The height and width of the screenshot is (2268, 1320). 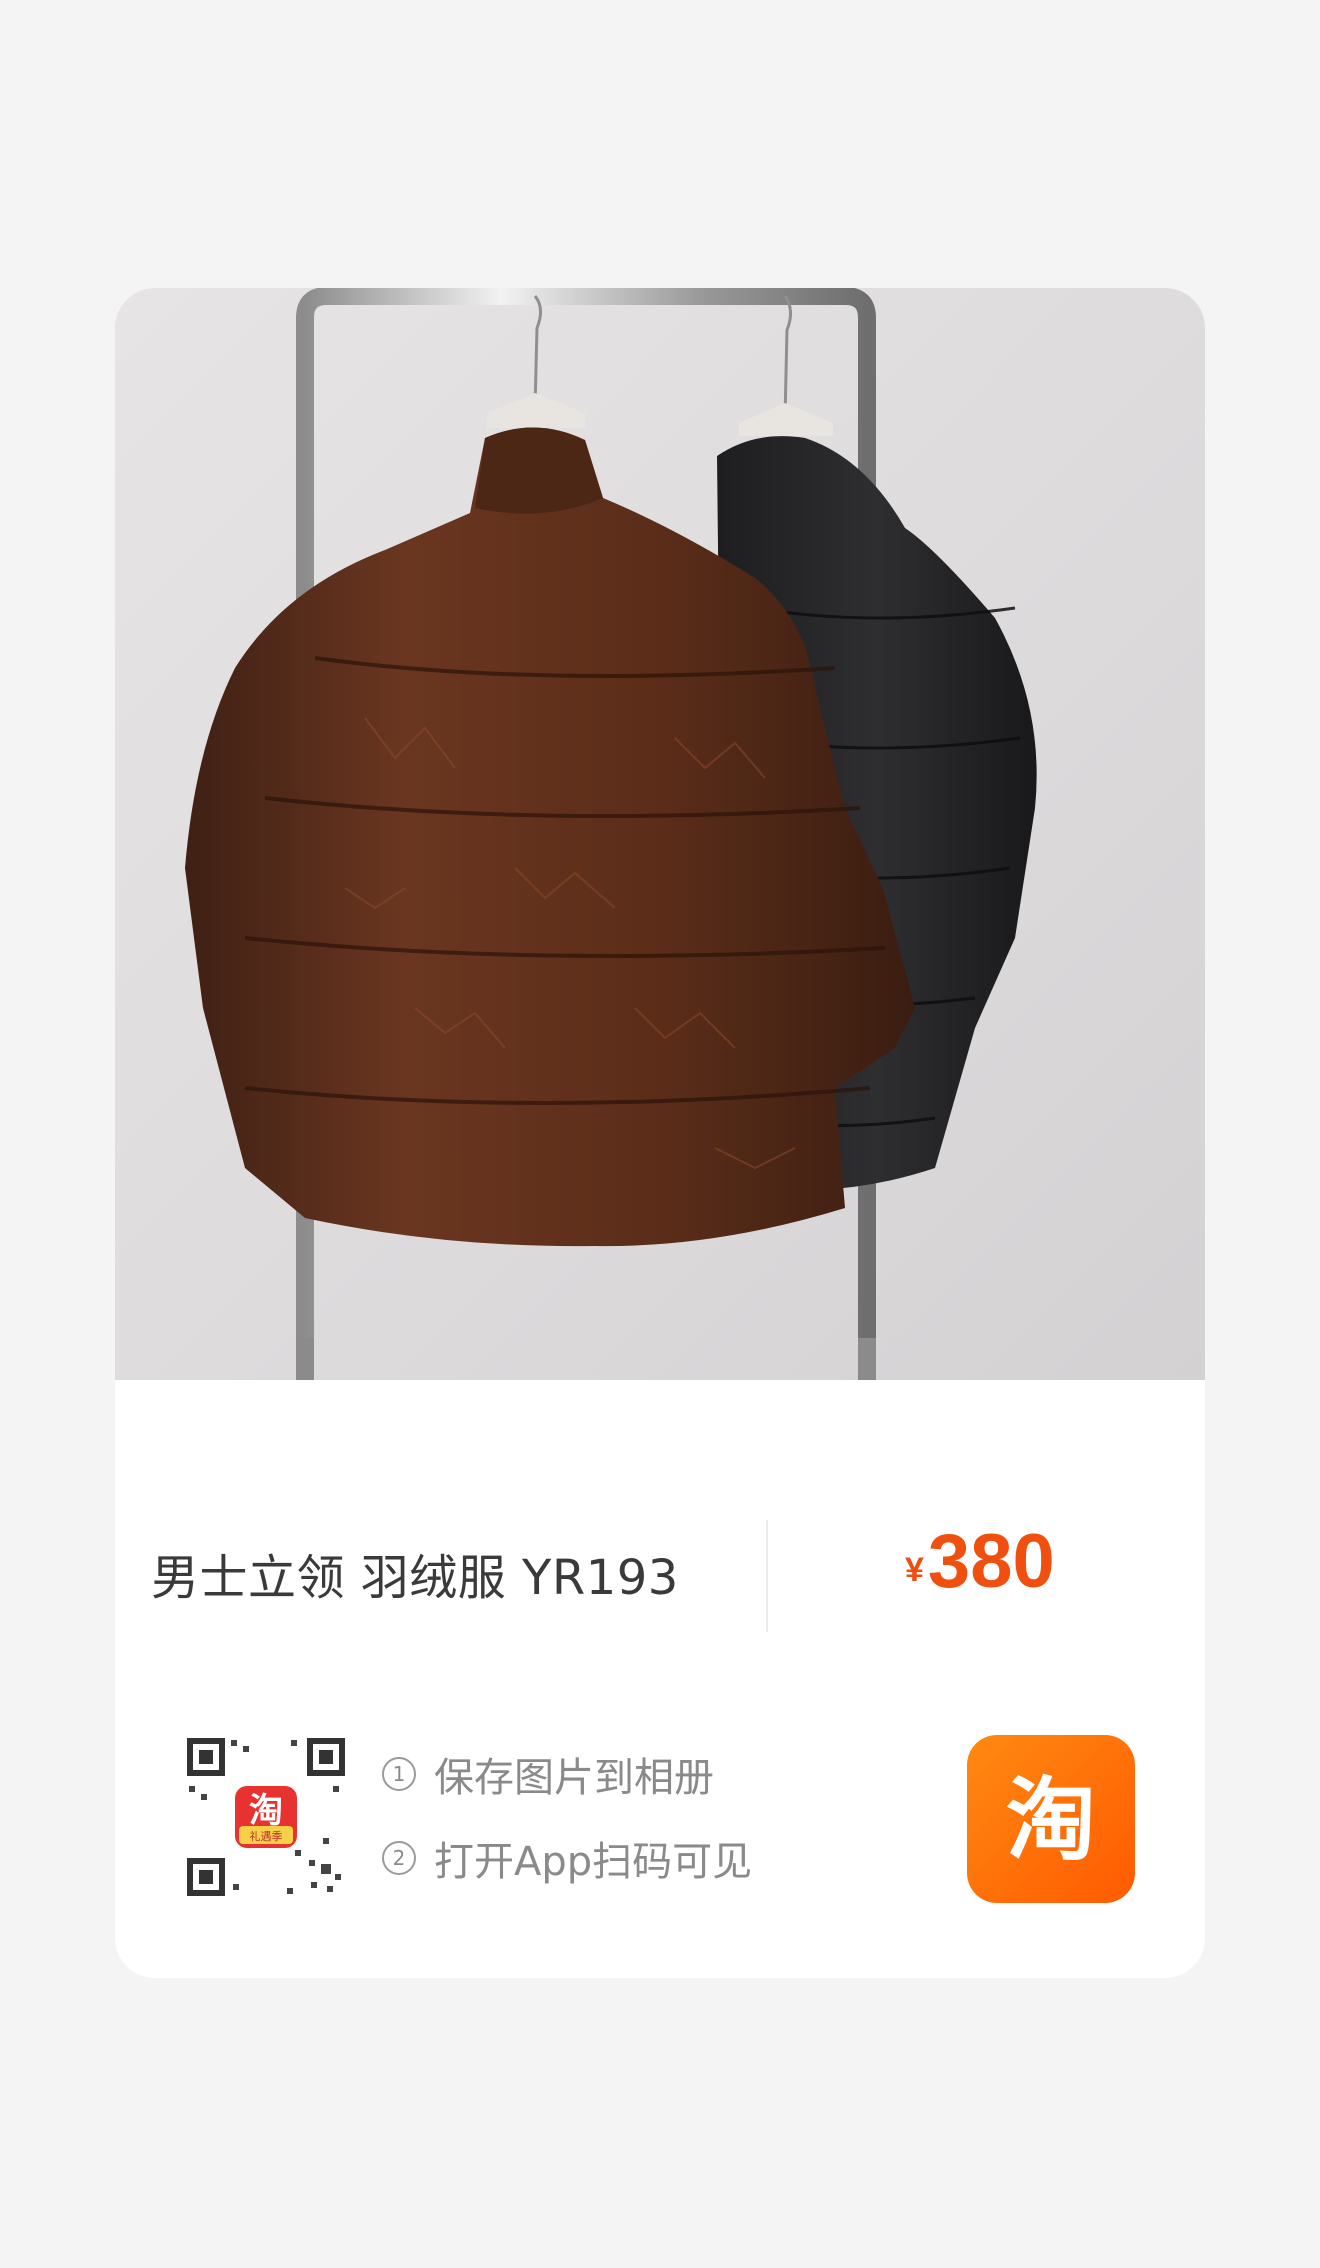 What do you see at coordinates (266, 1836) in the screenshot?
I see `qr-badge-sub: 礼遇季` at bounding box center [266, 1836].